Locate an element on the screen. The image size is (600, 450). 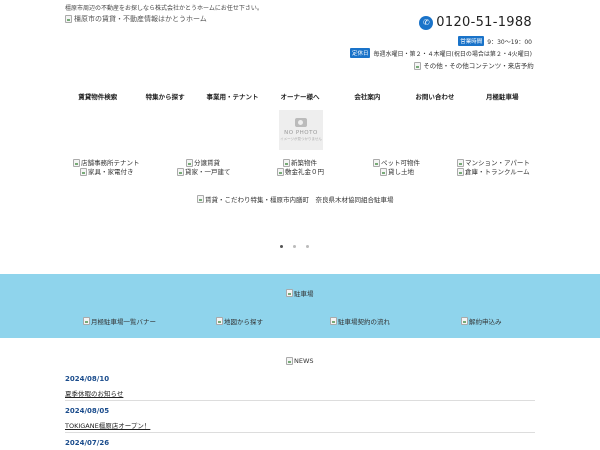
nav-item-owners: オーナー様へ is located at coordinates (299, 96).